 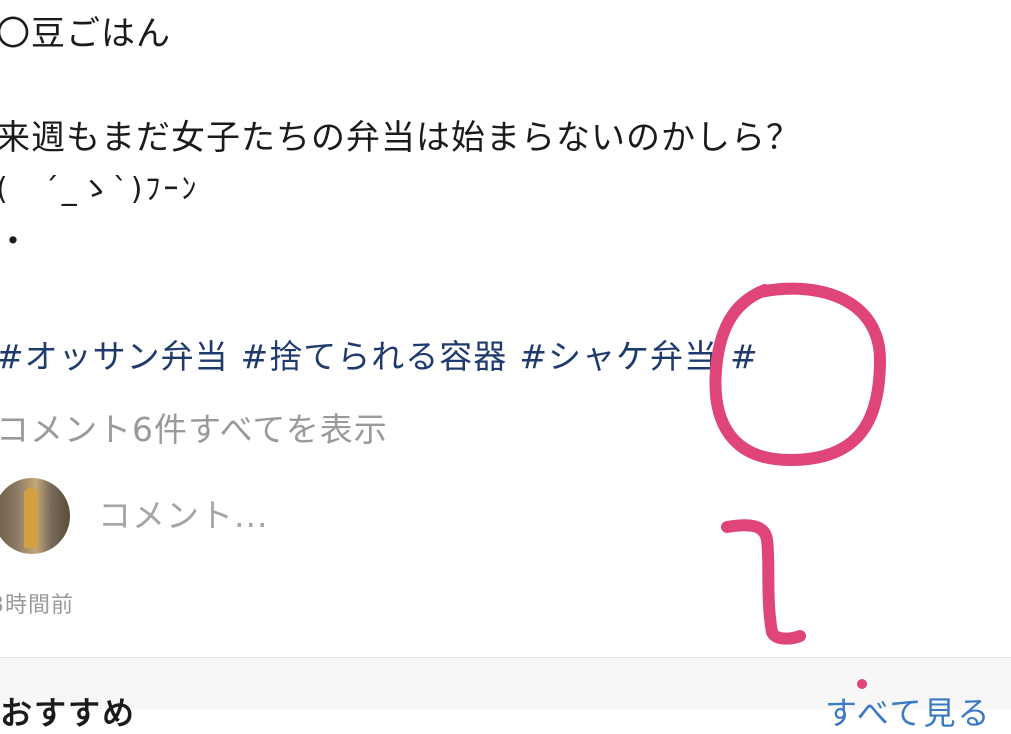 What do you see at coordinates (744, 356) in the screenshot?
I see `hashtag-link: #` at bounding box center [744, 356].